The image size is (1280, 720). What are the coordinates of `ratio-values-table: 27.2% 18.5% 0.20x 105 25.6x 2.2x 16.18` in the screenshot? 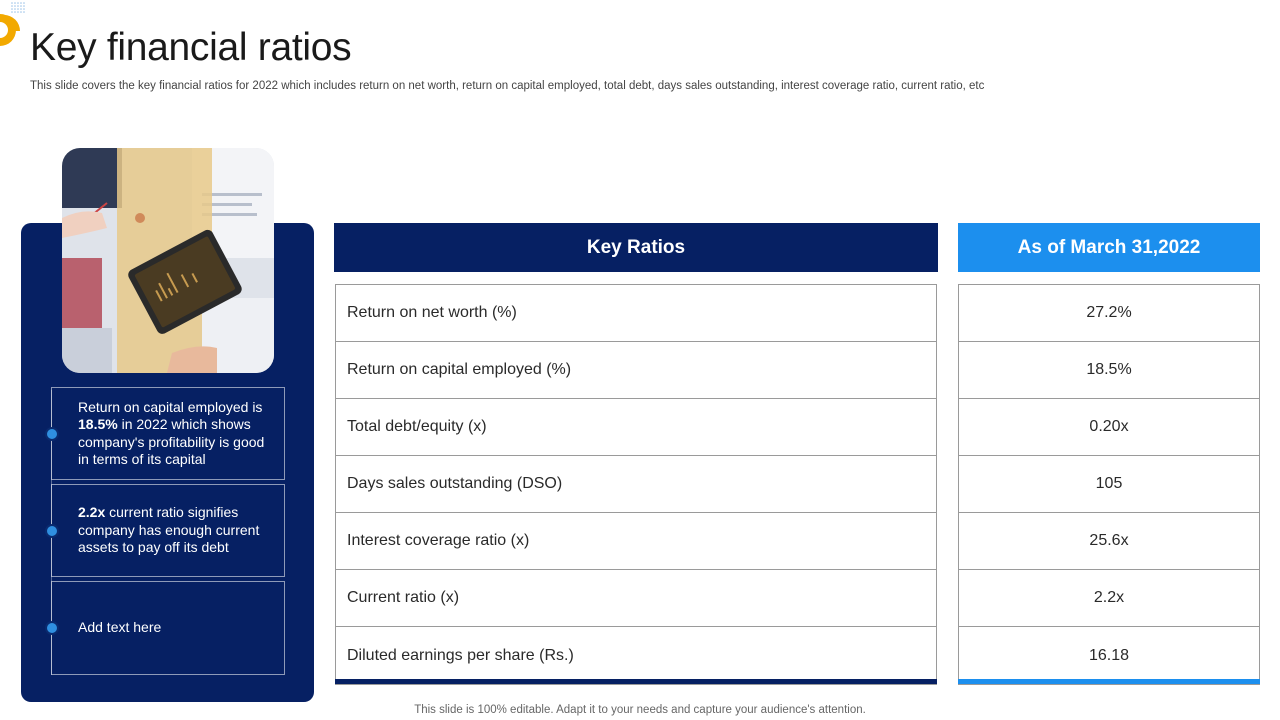 It's located at (1109, 484).